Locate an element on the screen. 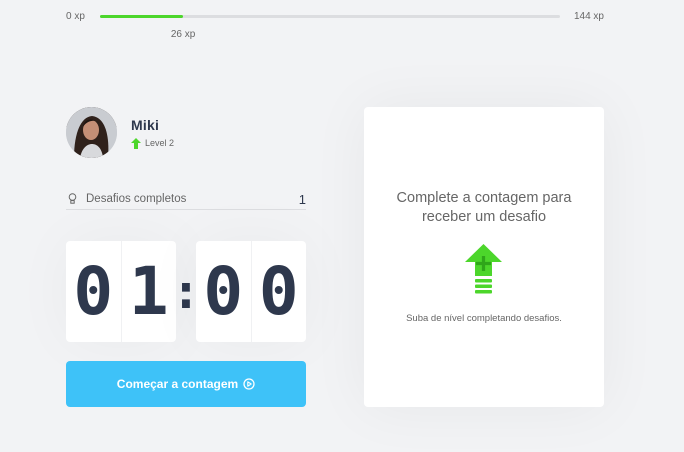 The width and height of the screenshot is (684, 452). xp-progress-fill is located at coordinates (142, 16).